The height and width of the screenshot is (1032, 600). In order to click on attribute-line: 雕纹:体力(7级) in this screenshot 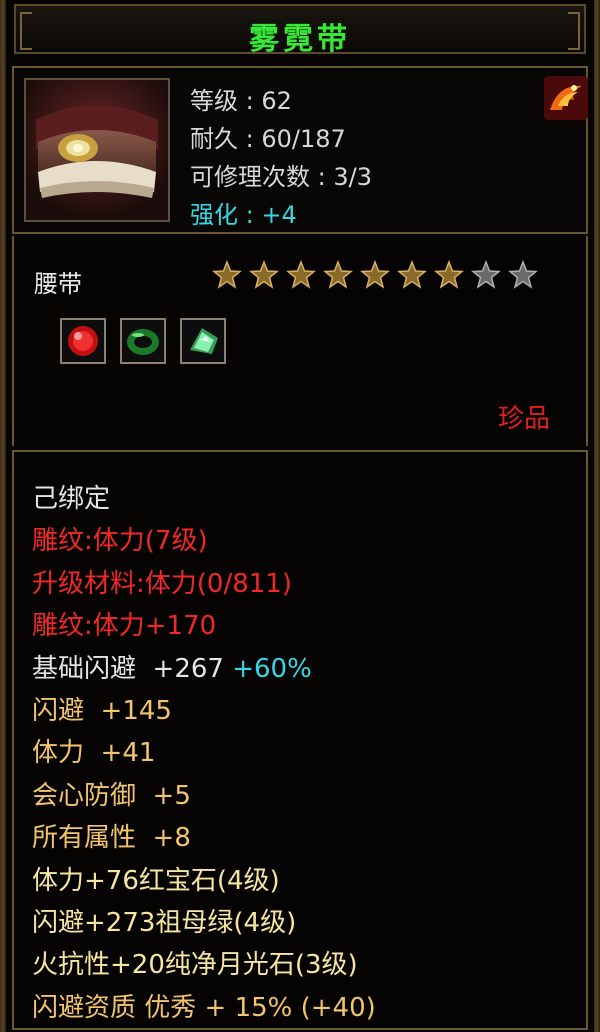, I will do `click(204, 541)`.